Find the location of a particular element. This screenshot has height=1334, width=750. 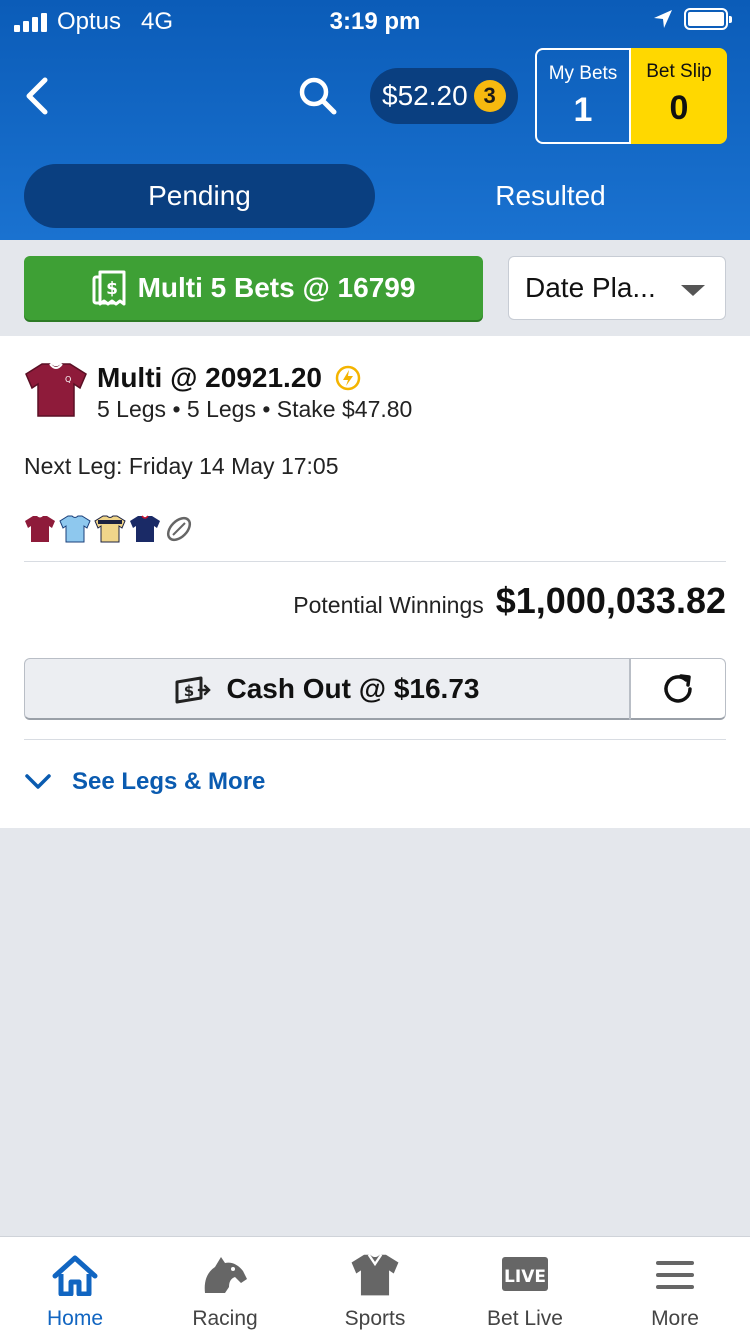

nav-home: Home is located at coordinates (75, 1285).